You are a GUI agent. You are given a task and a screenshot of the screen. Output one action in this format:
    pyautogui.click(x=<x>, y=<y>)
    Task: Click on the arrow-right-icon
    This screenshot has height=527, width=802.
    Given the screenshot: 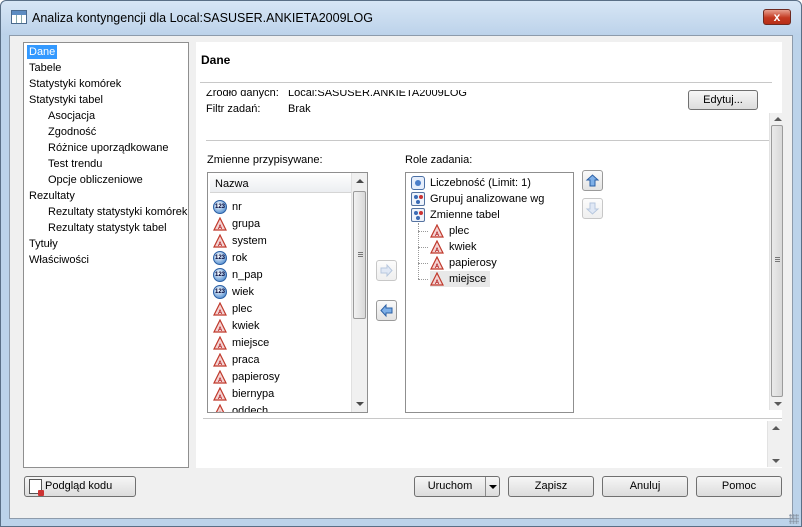 What is the action you would take?
    pyautogui.click(x=386, y=270)
    